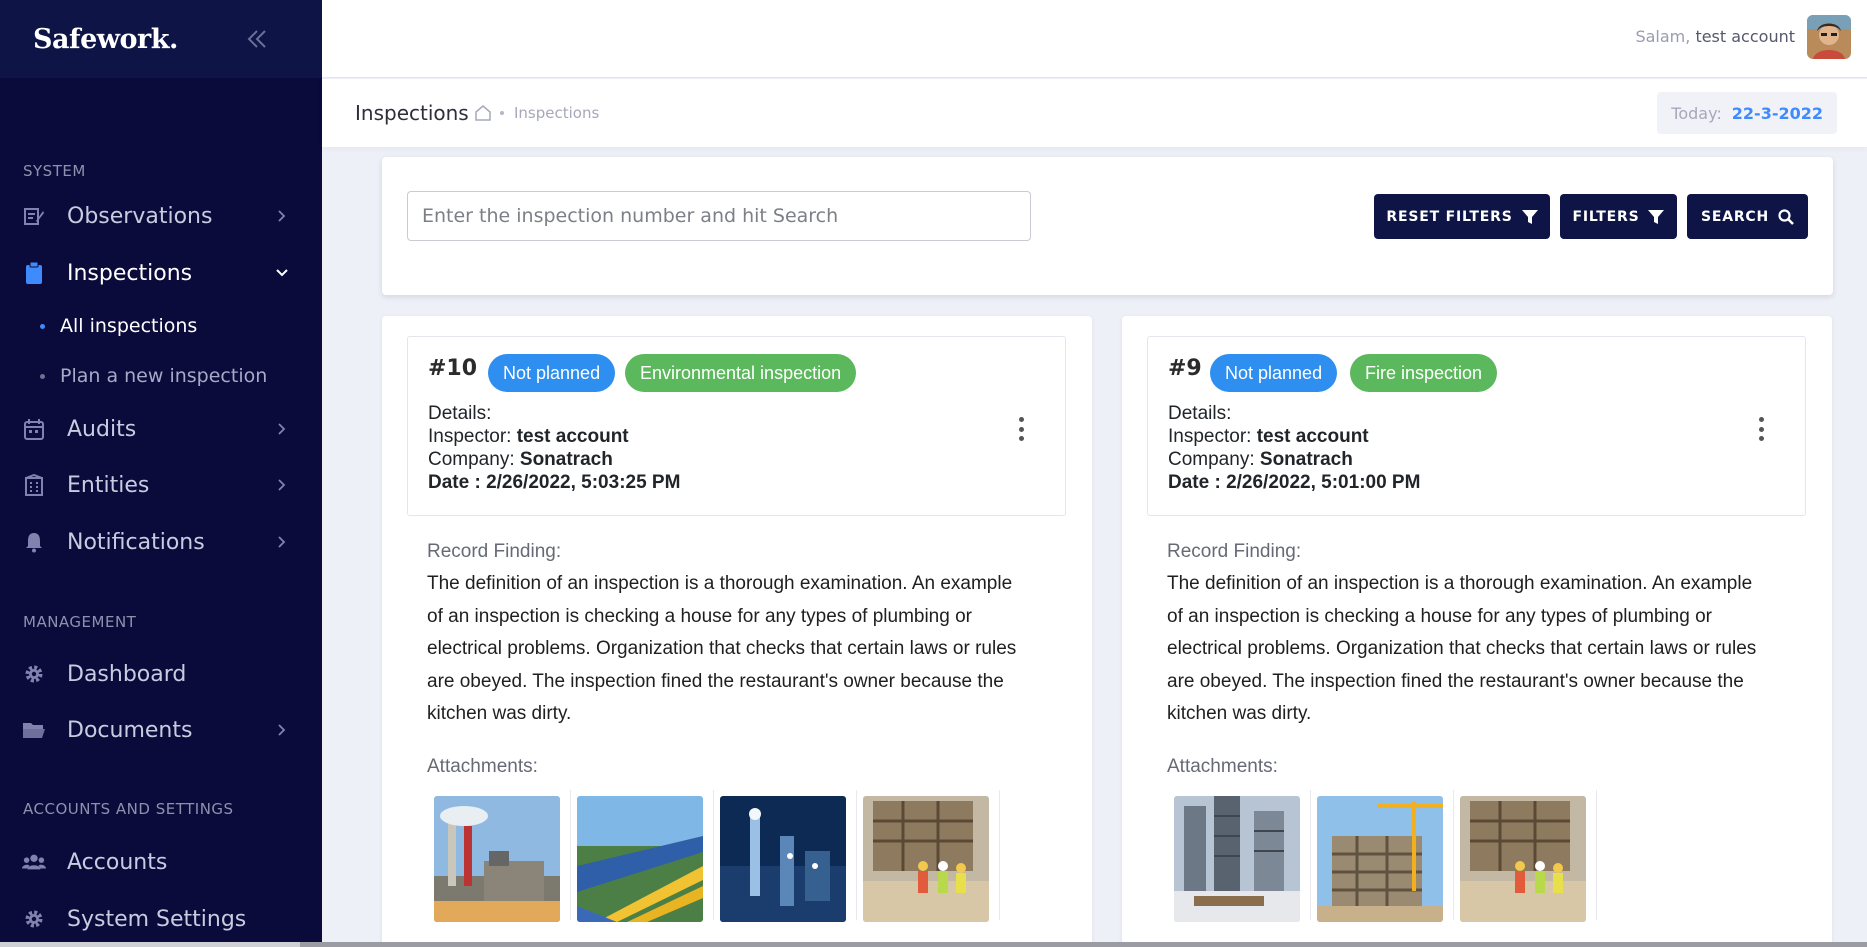 Image resolution: width=1867 pixels, height=947 pixels. Describe the element at coordinates (105, 39) in the screenshot. I see `brand-logo: Safework.` at that location.